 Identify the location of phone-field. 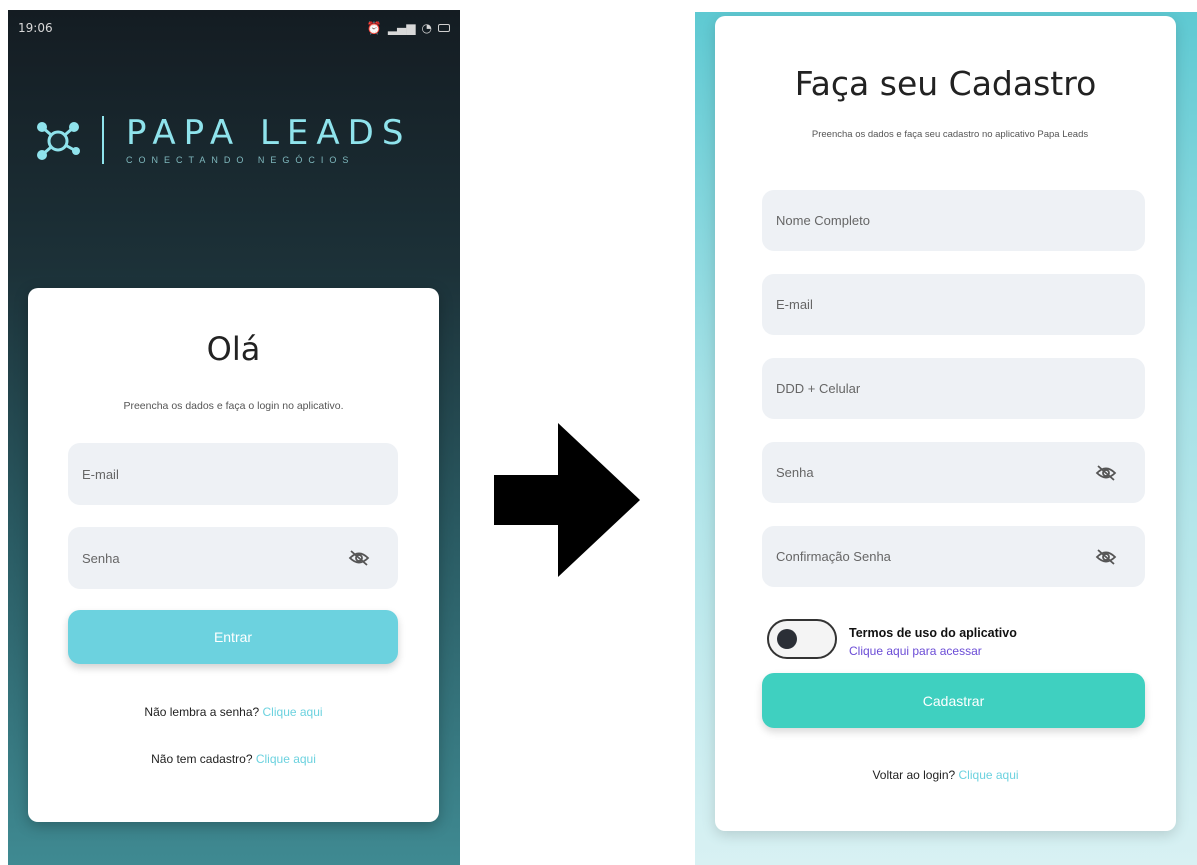
(953, 388).